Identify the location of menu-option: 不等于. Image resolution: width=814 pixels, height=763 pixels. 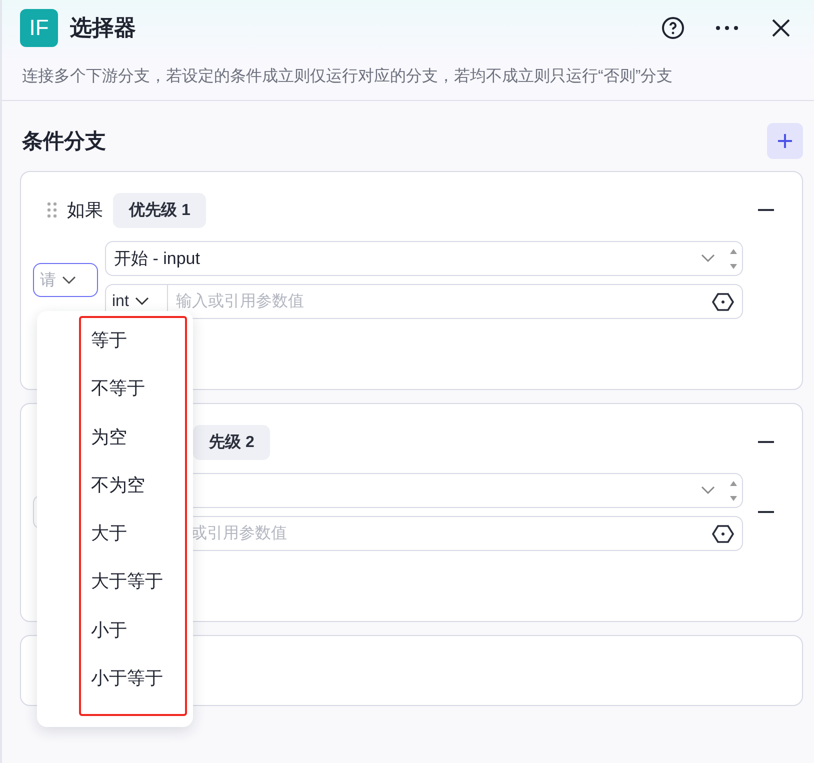
(138, 400).